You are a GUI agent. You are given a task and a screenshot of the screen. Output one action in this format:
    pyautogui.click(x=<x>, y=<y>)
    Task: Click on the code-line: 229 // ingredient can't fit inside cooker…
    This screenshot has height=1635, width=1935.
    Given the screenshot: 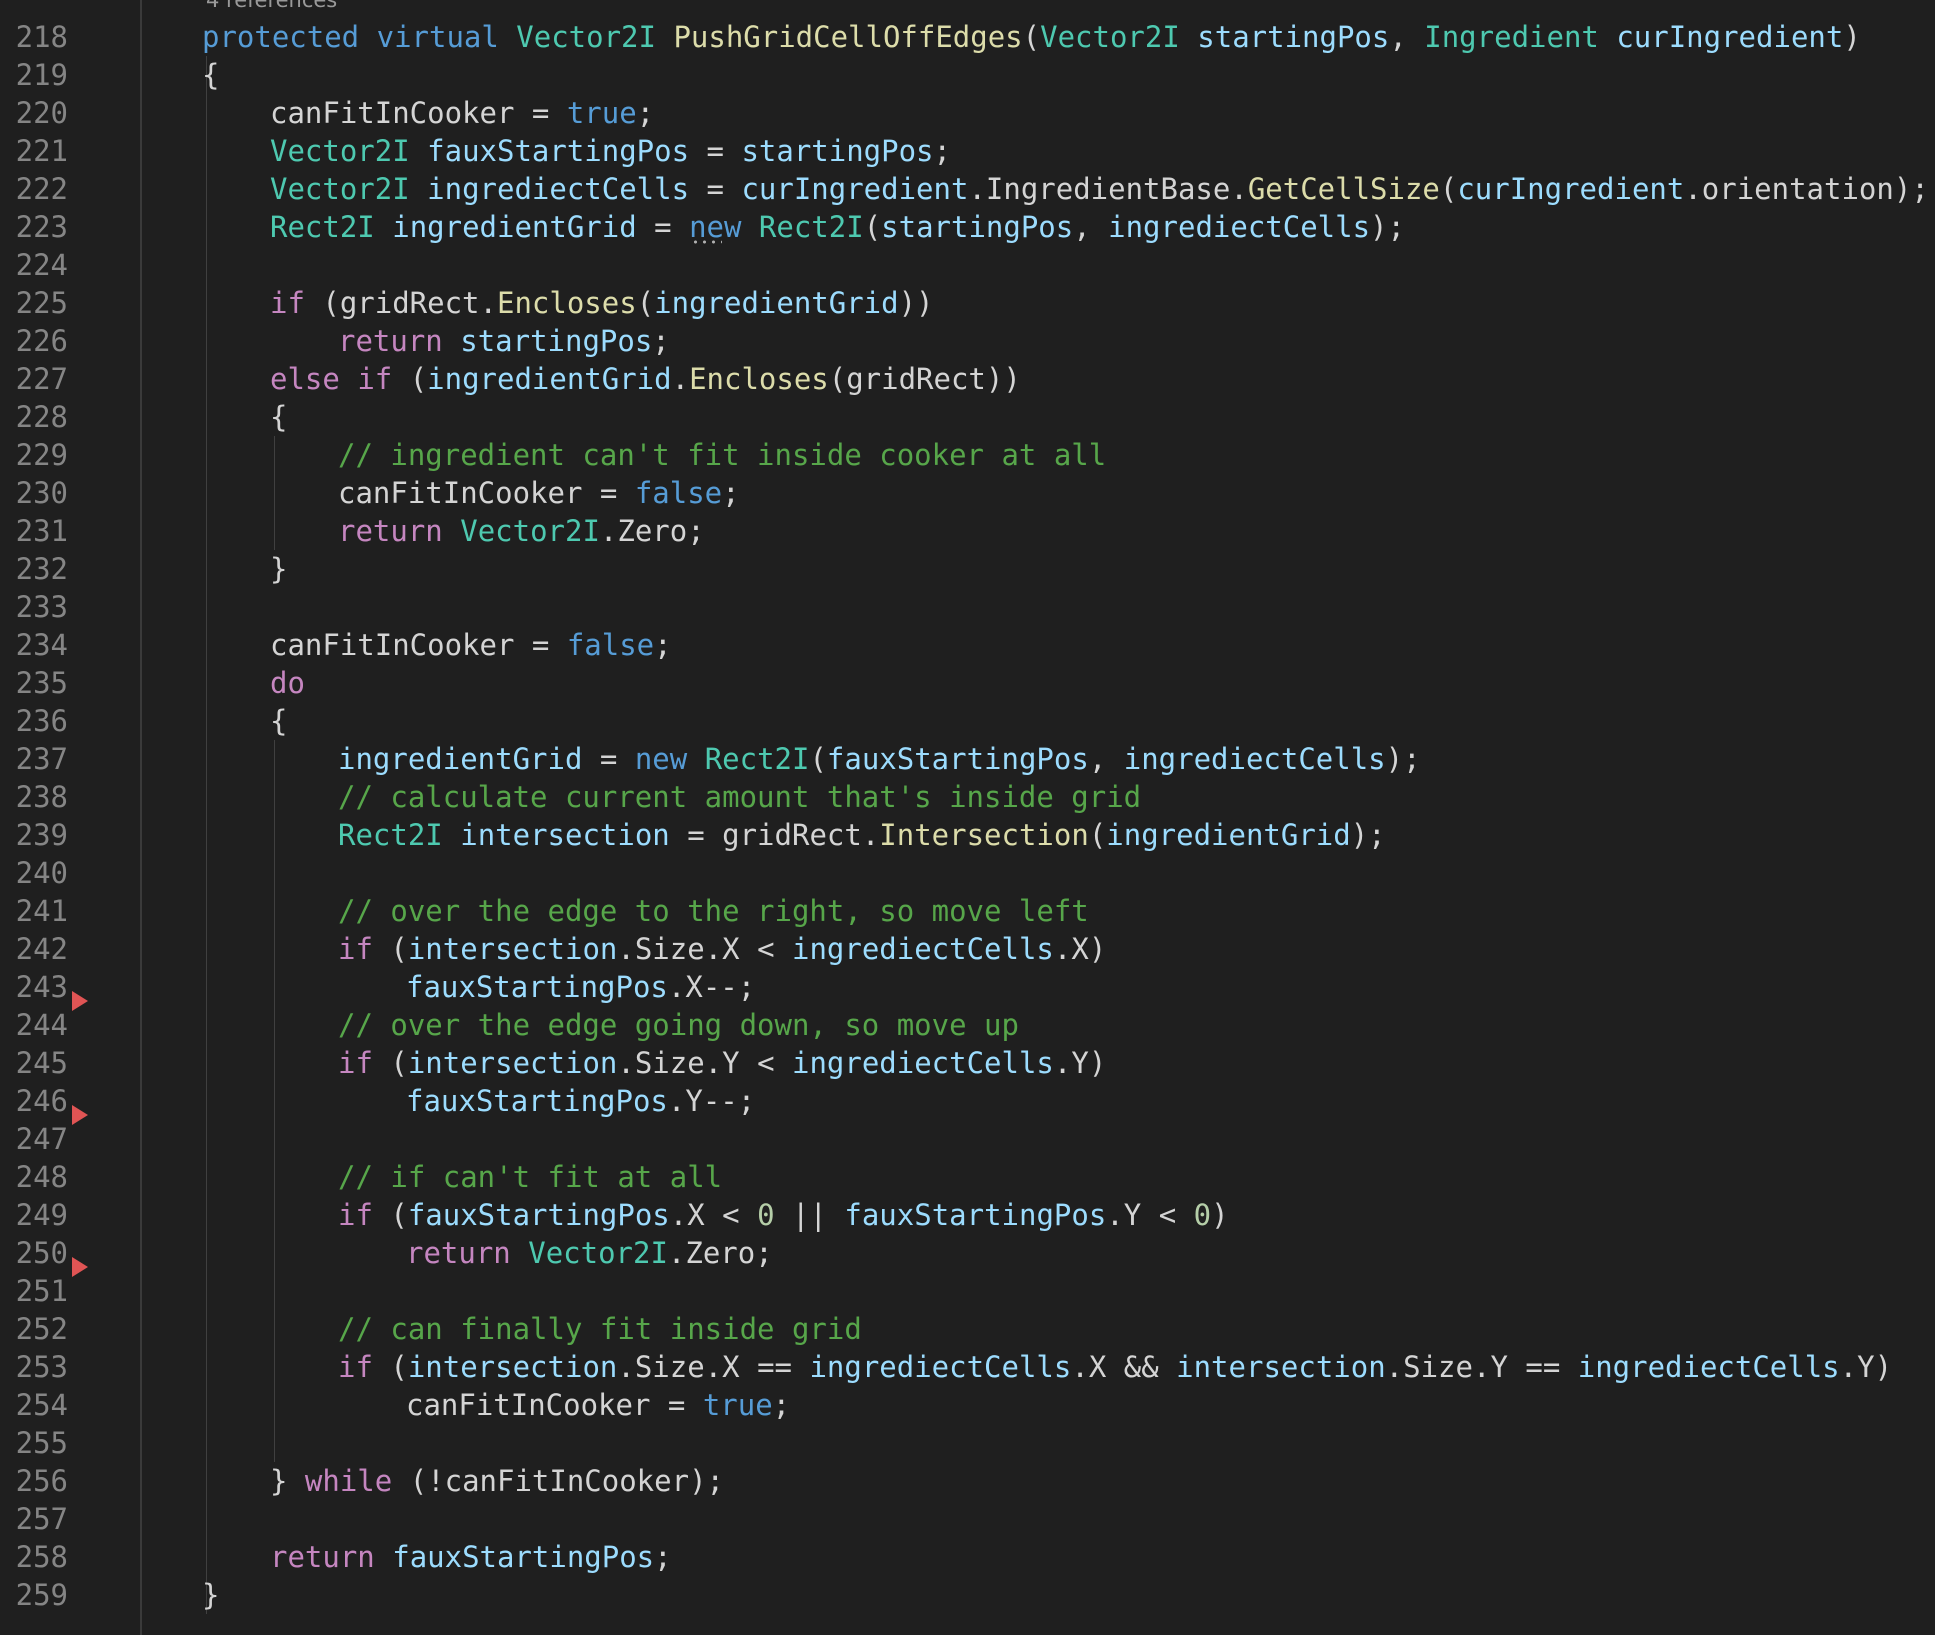 What is the action you would take?
    pyautogui.click(x=967, y=455)
    